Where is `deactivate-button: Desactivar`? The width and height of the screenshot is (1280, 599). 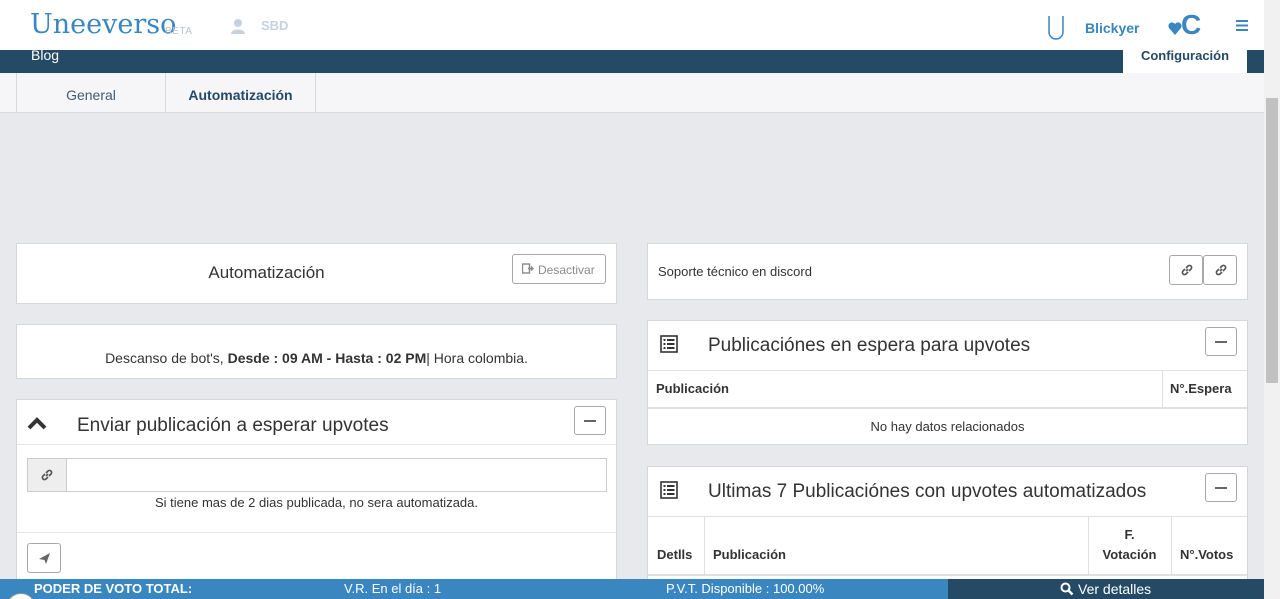
deactivate-button: Desactivar is located at coordinates (559, 269).